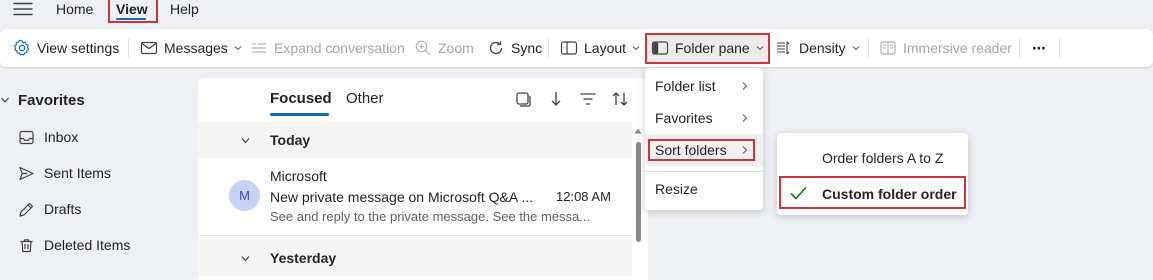 The image size is (1153, 280). What do you see at coordinates (527, 48) in the screenshot?
I see `sync-label: Sync` at bounding box center [527, 48].